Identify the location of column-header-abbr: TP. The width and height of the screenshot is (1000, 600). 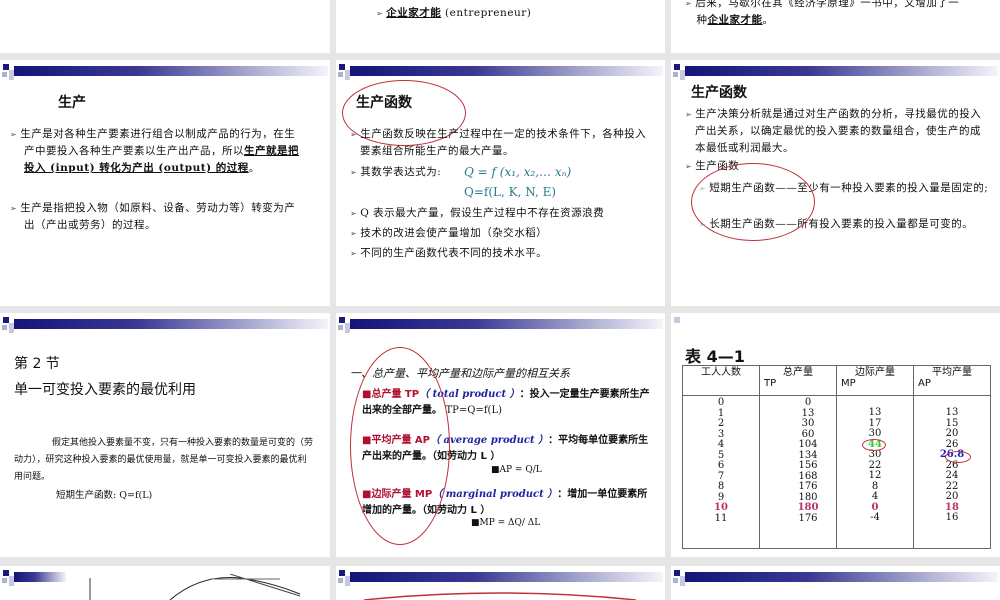
(770, 383).